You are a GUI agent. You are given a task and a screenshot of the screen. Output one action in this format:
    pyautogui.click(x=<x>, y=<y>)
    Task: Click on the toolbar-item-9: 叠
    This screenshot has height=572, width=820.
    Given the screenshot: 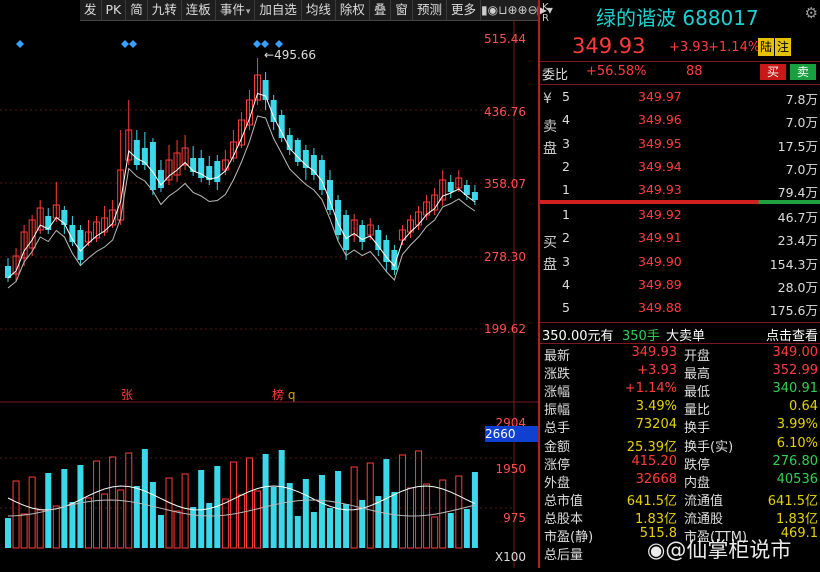 What is the action you would take?
    pyautogui.click(x=381, y=10)
    